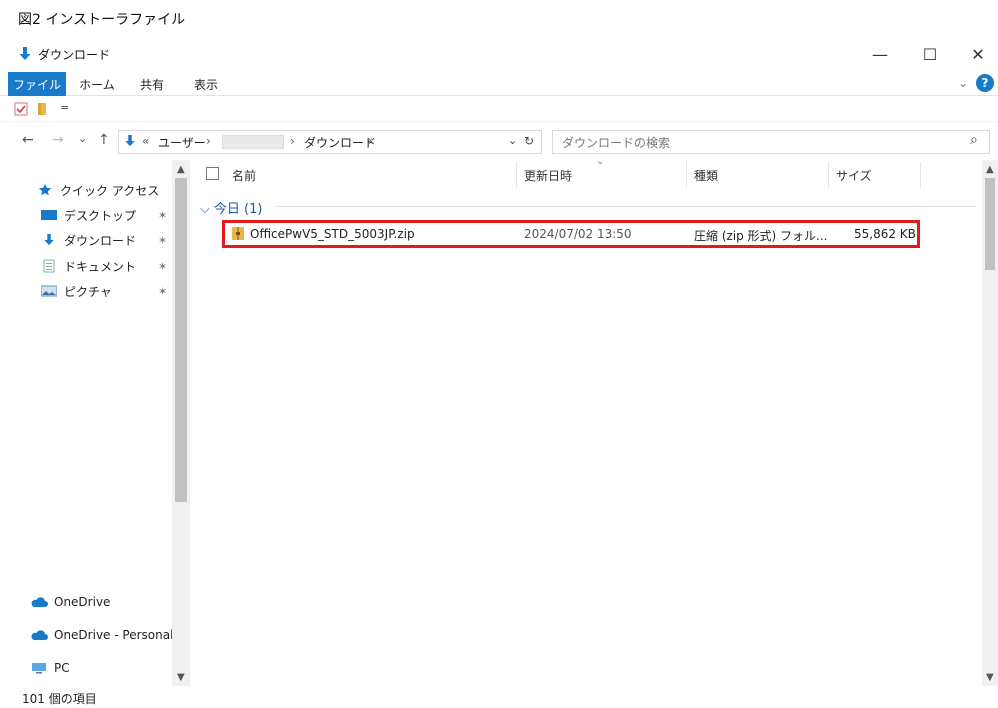 Image resolution: width=998 pixels, height=708 pixels. Describe the element at coordinates (626, 206) in the screenshot. I see `group-divider` at that location.